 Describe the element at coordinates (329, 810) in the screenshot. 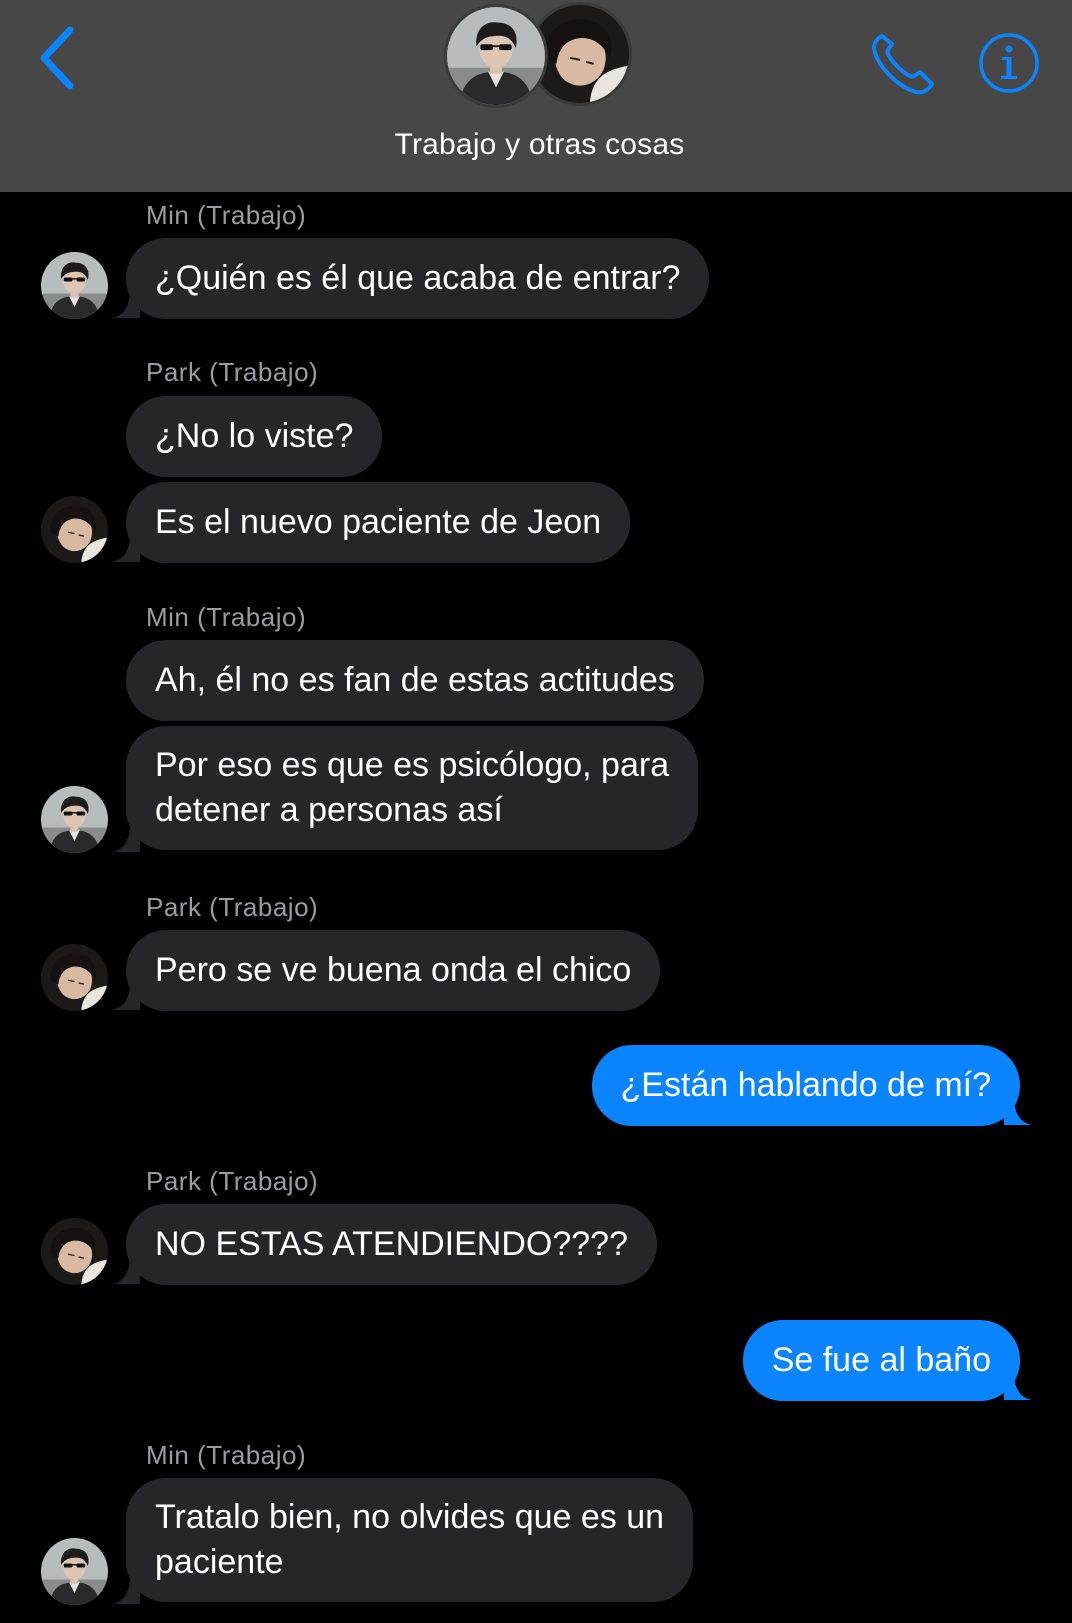

I see `message-line: detener a personas así` at that location.